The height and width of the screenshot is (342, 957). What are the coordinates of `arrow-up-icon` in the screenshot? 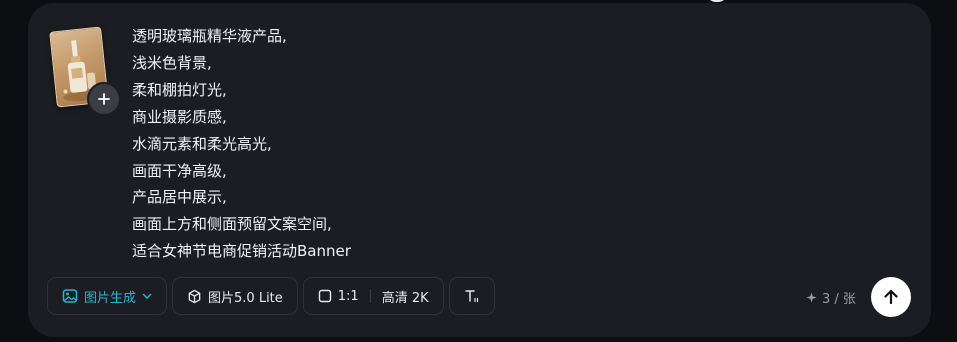 It's located at (891, 297).